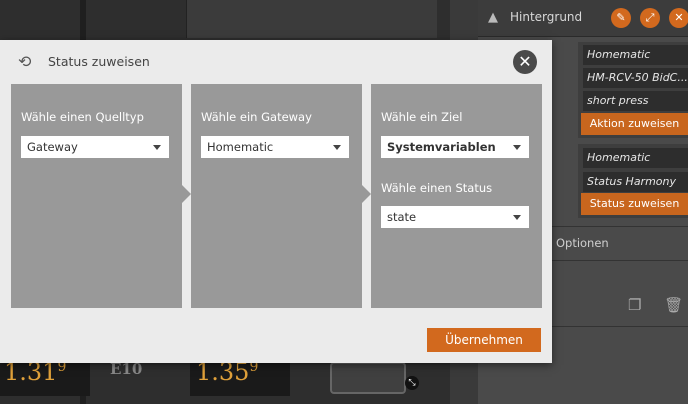  Describe the element at coordinates (276, 196) in the screenshot. I see `gateway-column: Wähle ein Gateway Homematic` at that location.